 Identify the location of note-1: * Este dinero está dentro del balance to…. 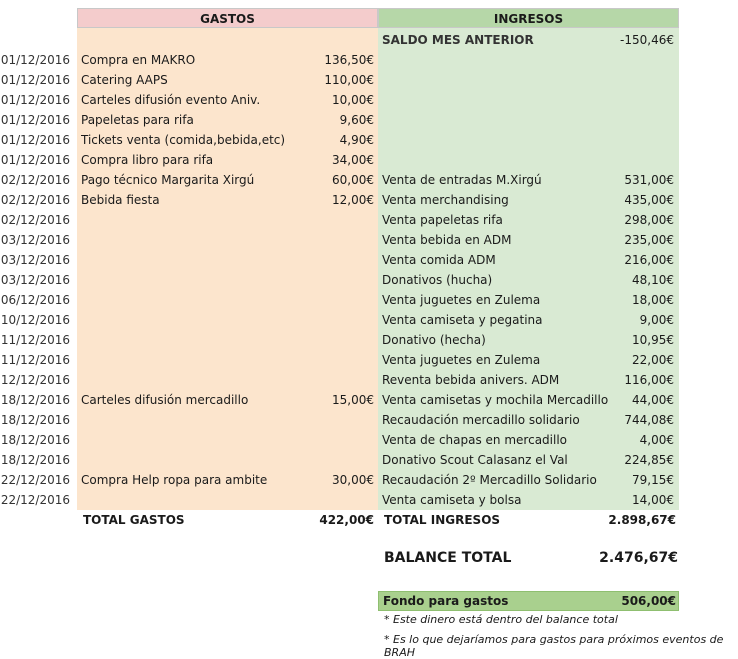
(501, 619).